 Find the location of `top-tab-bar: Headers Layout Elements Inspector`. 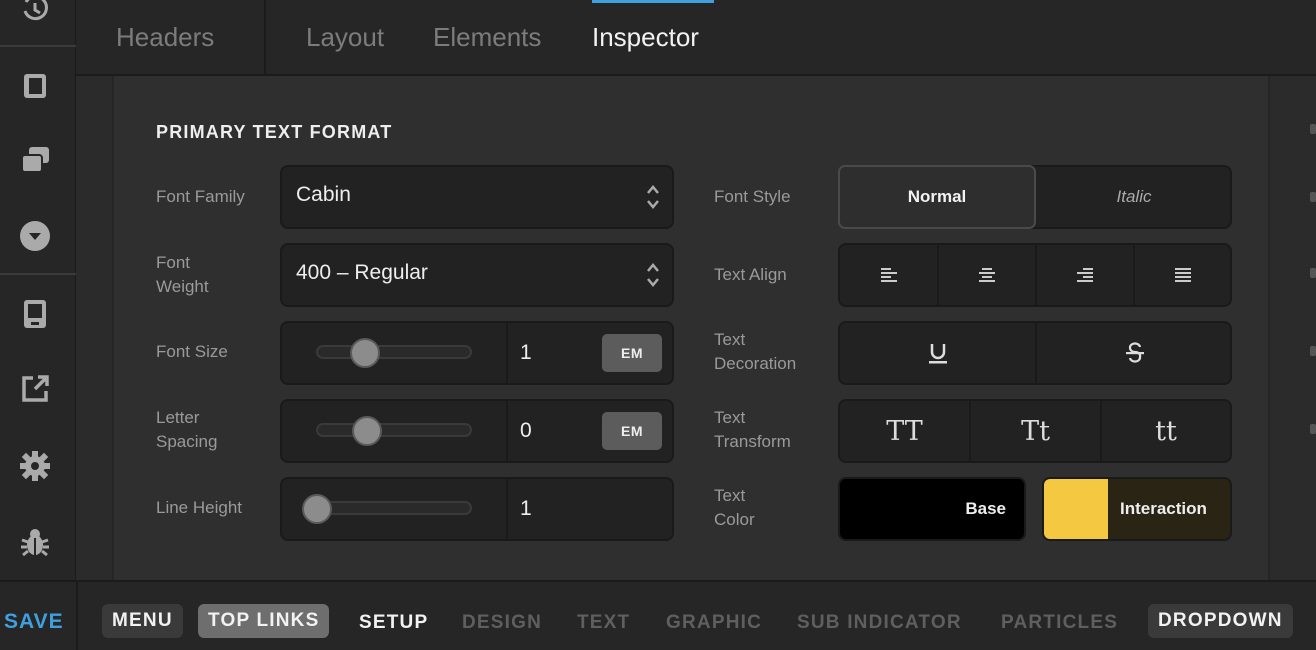

top-tab-bar: Headers Layout Elements Inspector is located at coordinates (696, 38).